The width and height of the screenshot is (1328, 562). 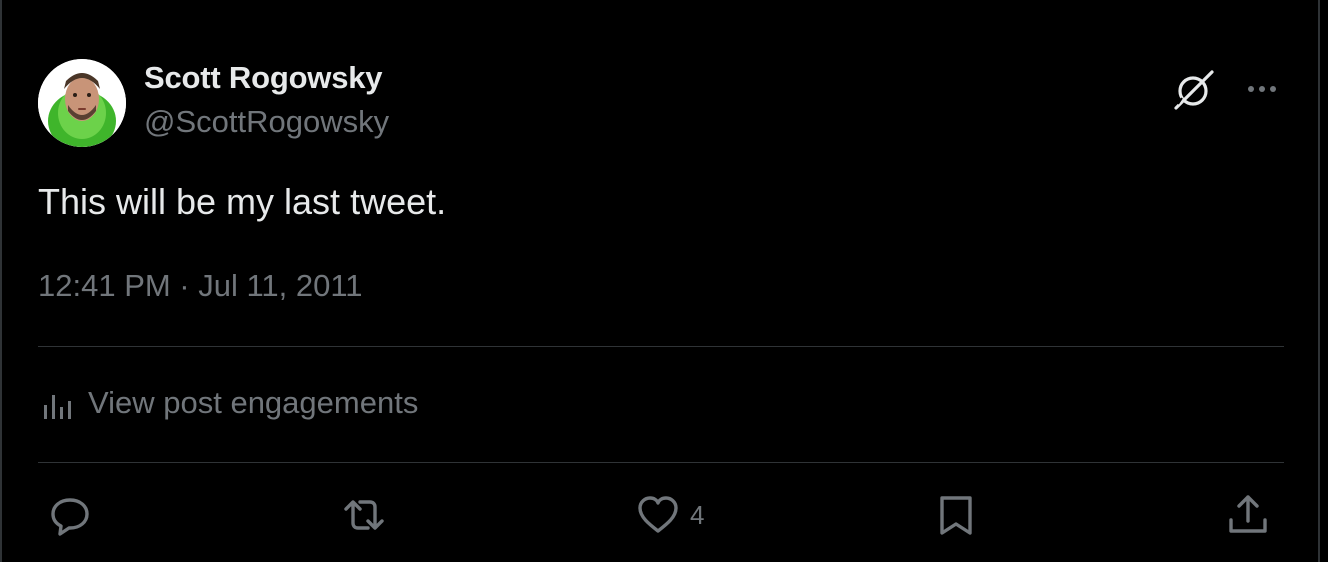 What do you see at coordinates (242, 201) in the screenshot?
I see `tweet-text: This will be my last tweet.` at bounding box center [242, 201].